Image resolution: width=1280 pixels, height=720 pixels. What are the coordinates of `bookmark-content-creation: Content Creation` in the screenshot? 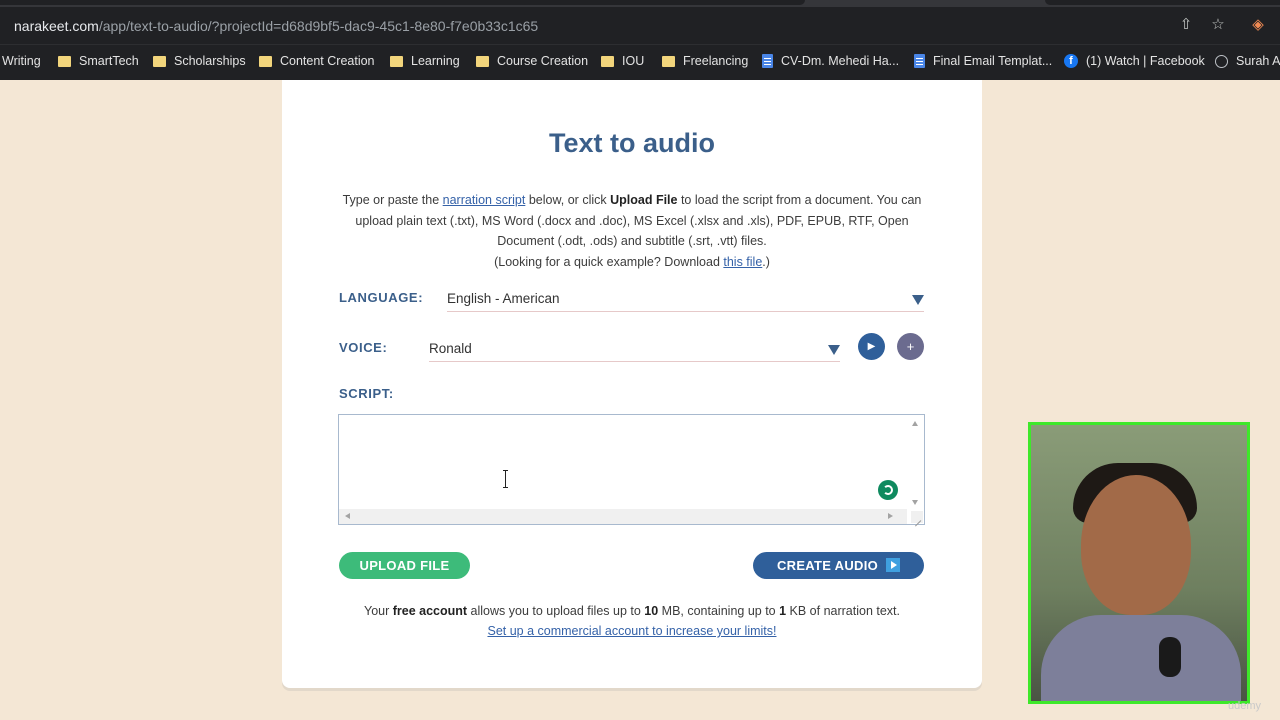 It's located at (317, 61).